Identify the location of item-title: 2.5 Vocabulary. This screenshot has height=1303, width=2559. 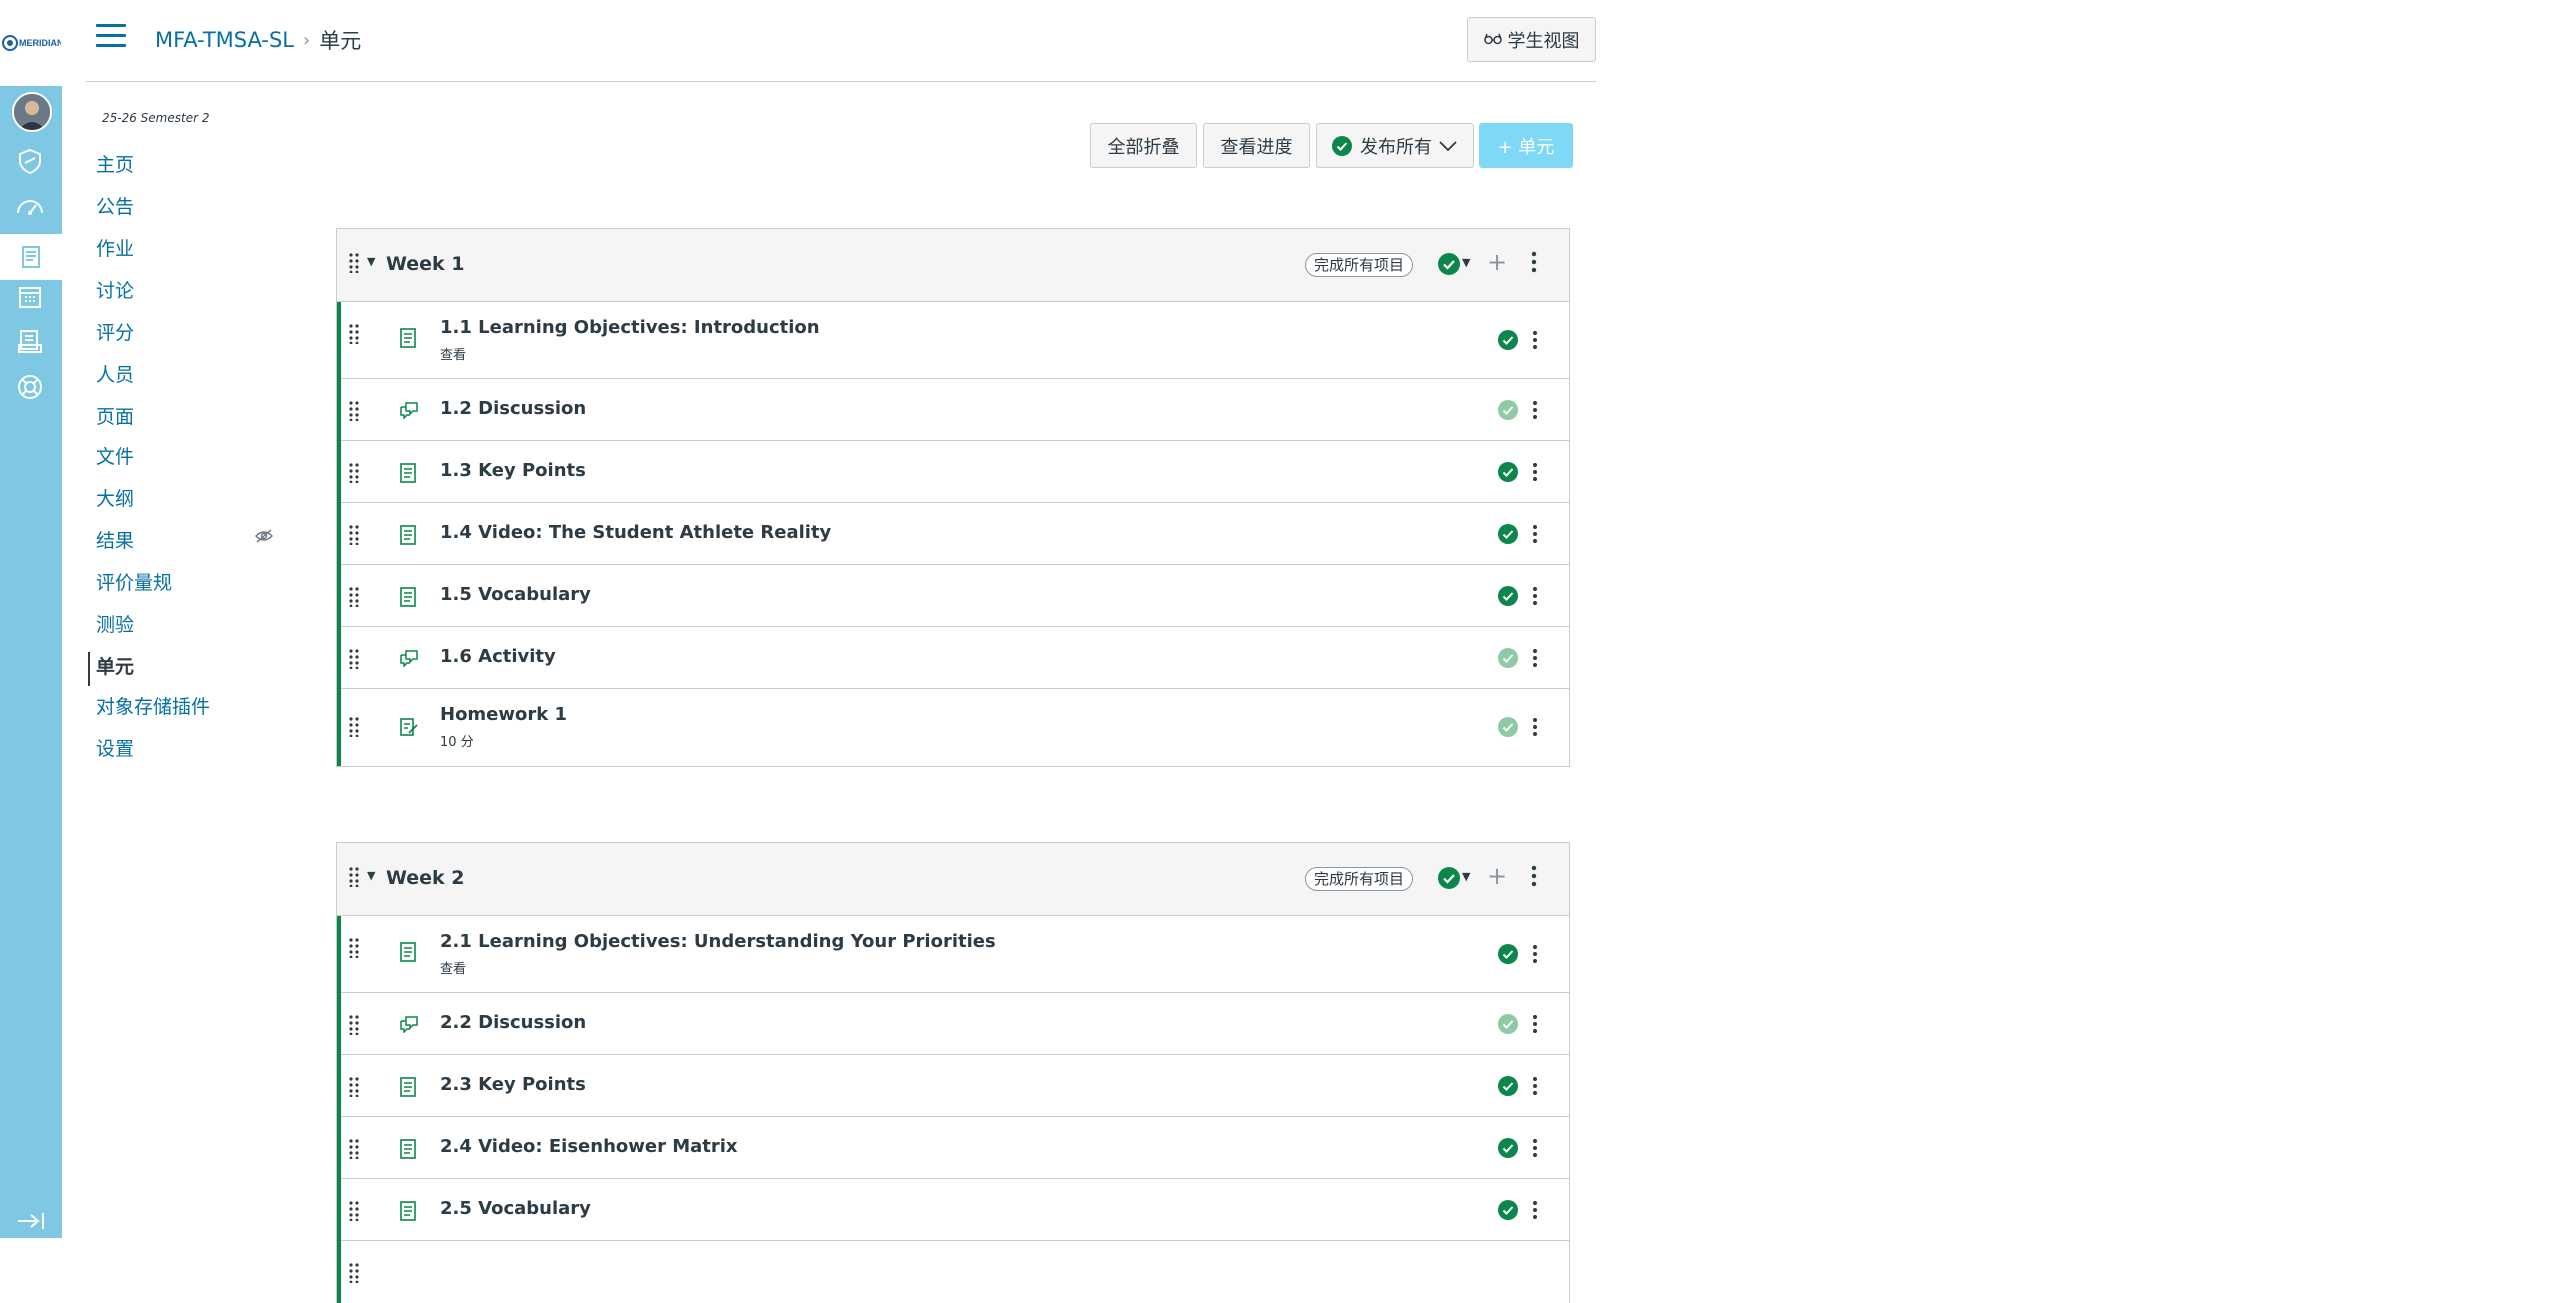
(515, 1208).